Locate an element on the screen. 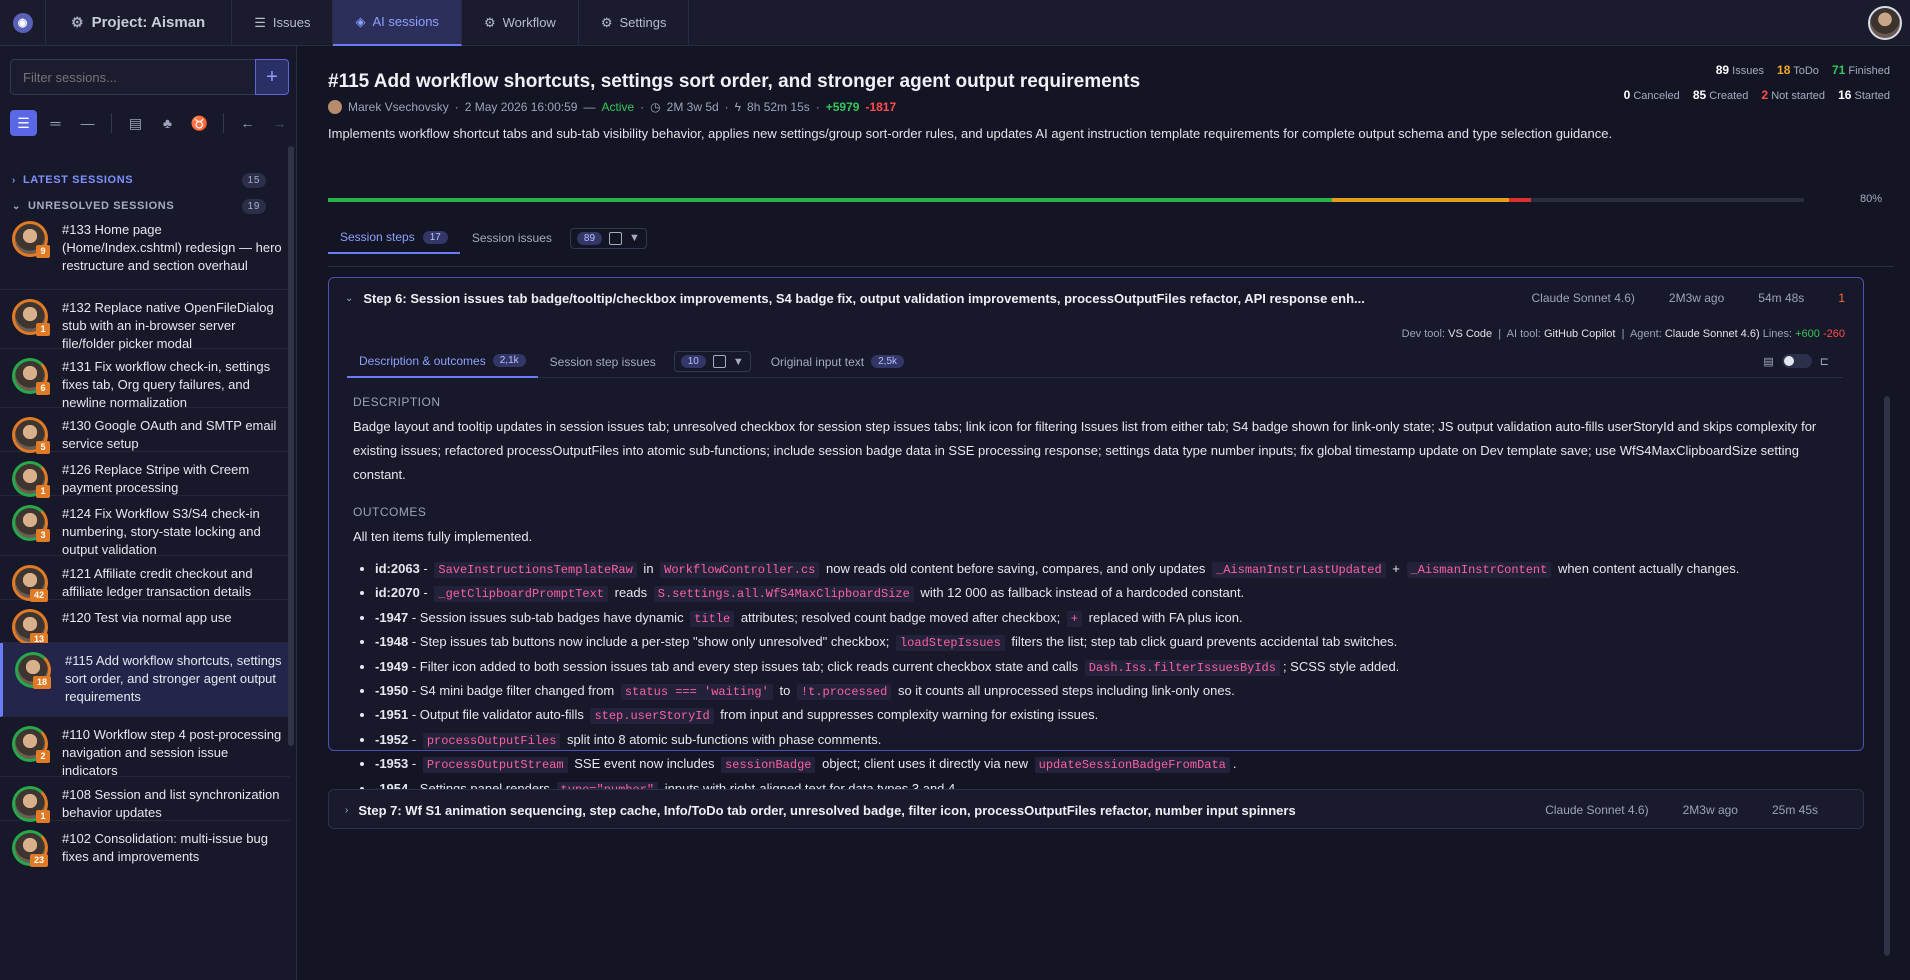 The height and width of the screenshot is (980, 1910). author-name: Marek Vsechovsky is located at coordinates (398, 107).